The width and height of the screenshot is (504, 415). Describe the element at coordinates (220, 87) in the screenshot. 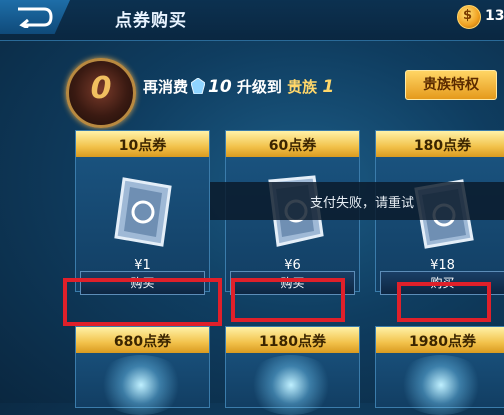

I see `vip-amount: 10` at that location.